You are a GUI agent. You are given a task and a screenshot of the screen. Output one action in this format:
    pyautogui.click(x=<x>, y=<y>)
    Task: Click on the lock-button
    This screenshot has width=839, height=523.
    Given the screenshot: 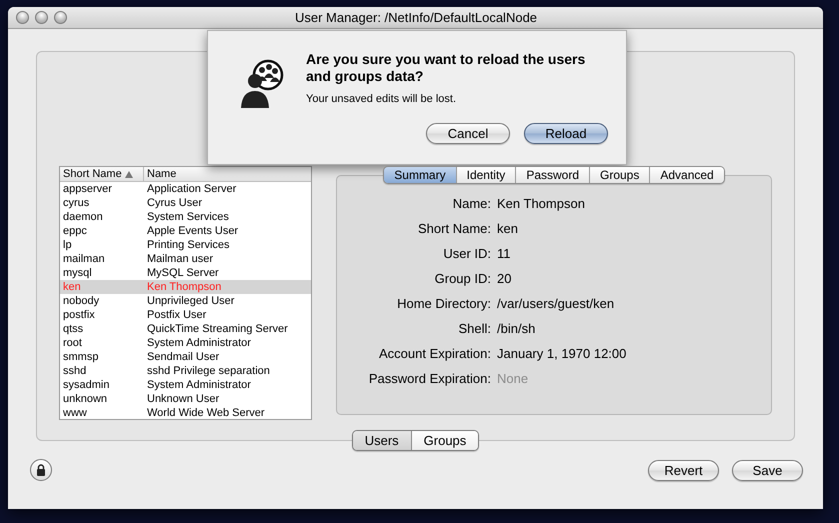 What is the action you would take?
    pyautogui.click(x=41, y=470)
    